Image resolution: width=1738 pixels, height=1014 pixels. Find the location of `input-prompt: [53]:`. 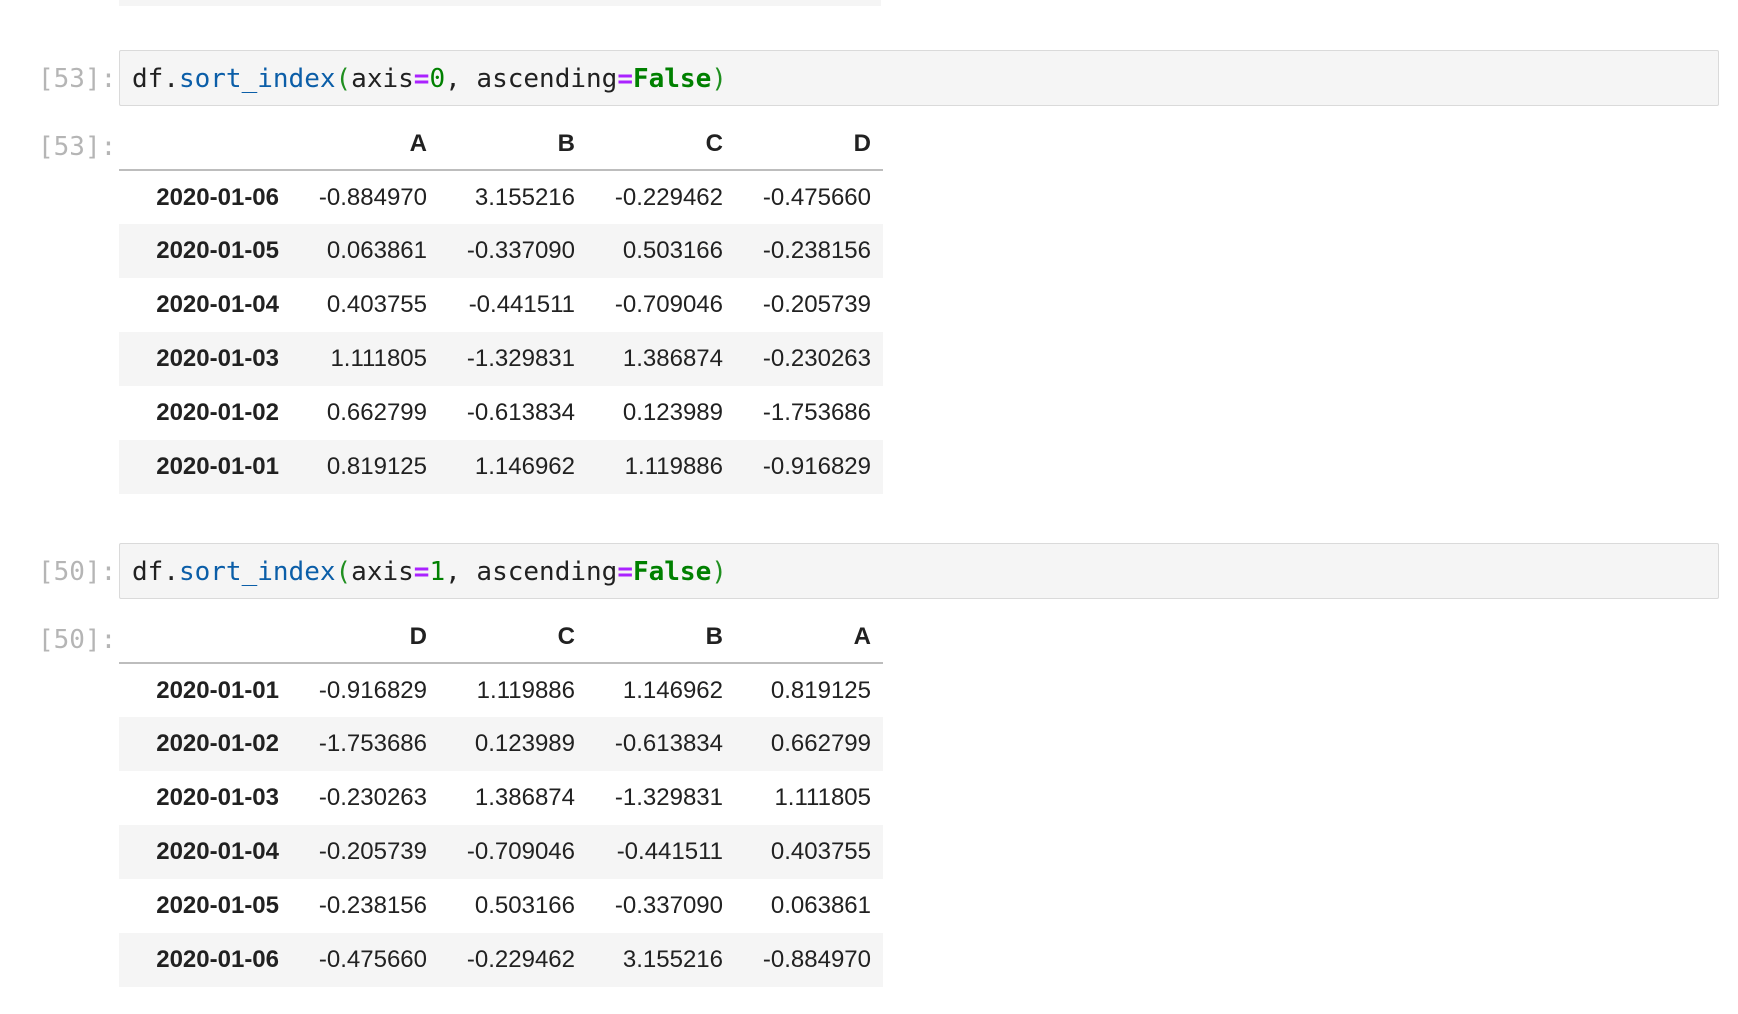

input-prompt: [53]: is located at coordinates (77, 79).